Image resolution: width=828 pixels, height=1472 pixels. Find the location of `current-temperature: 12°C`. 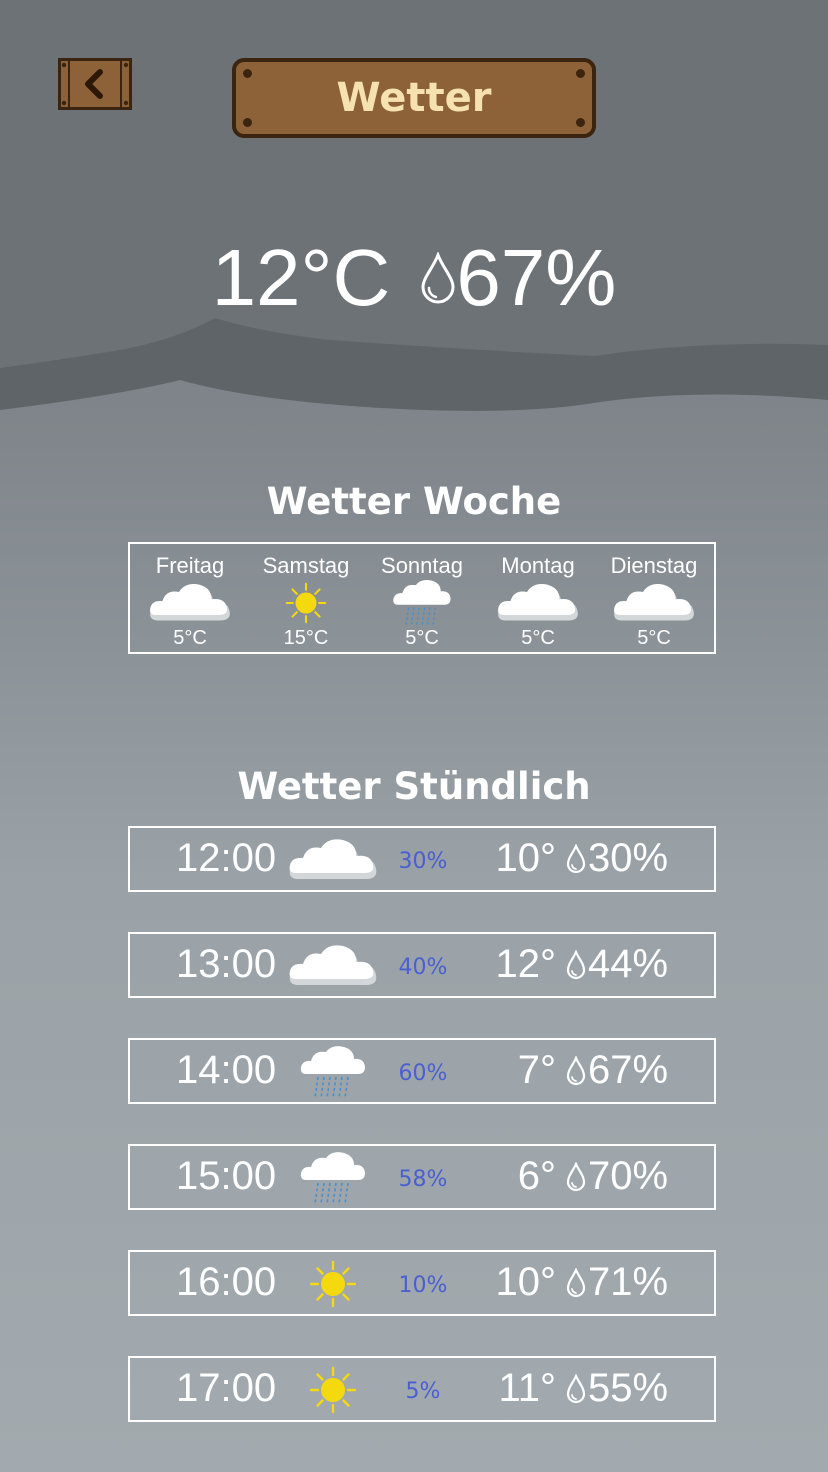

current-temperature: 12°C is located at coordinates (301, 277).